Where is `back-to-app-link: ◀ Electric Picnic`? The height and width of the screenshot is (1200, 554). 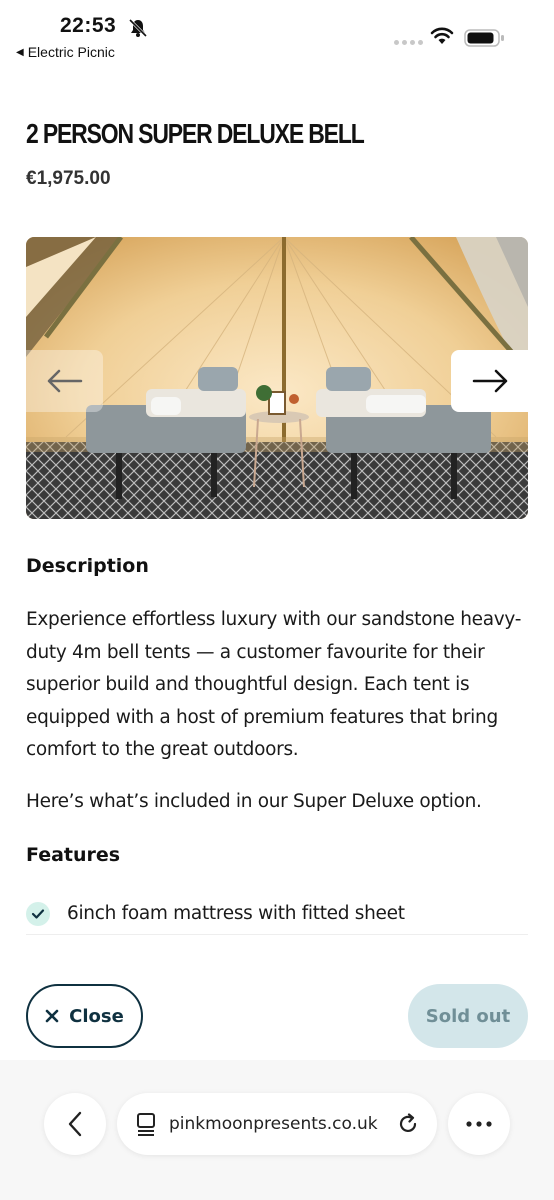
back-to-app-link: ◀ Electric Picnic is located at coordinates (65, 52).